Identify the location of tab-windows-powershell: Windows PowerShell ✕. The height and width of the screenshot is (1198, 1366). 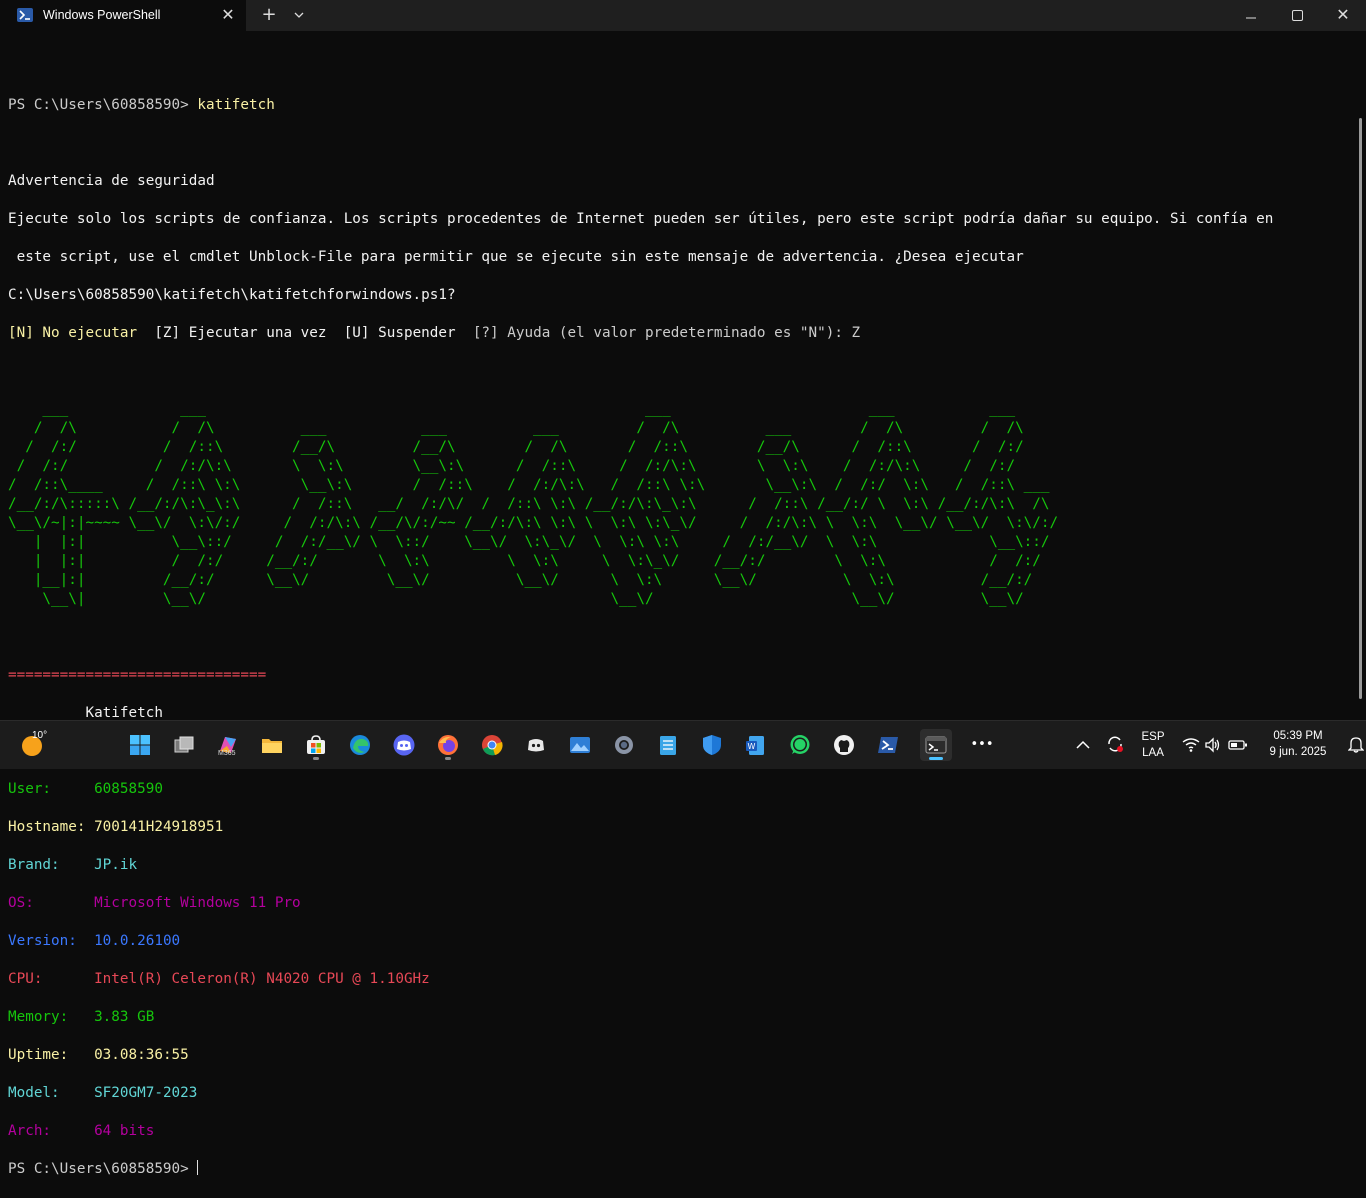
(123, 15).